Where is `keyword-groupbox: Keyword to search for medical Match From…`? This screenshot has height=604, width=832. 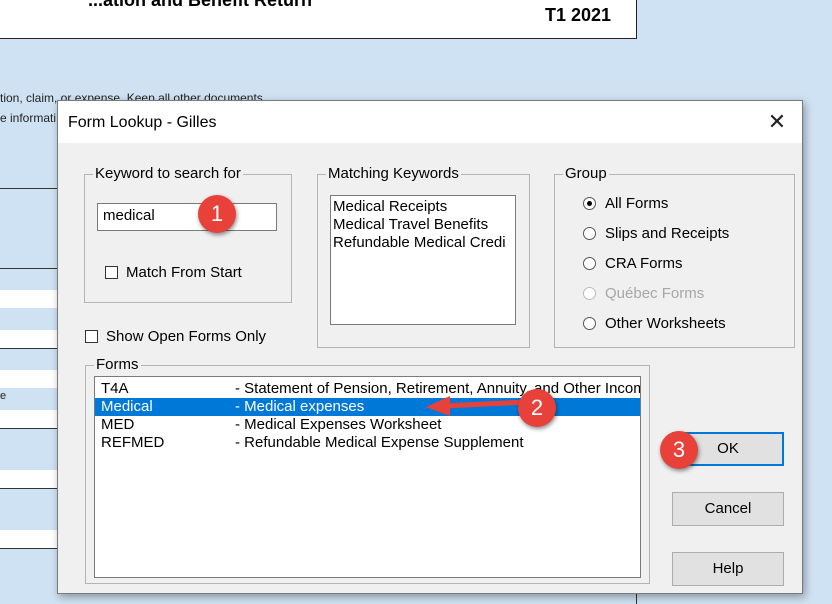 keyword-groupbox: Keyword to search for medical Match From… is located at coordinates (188, 234).